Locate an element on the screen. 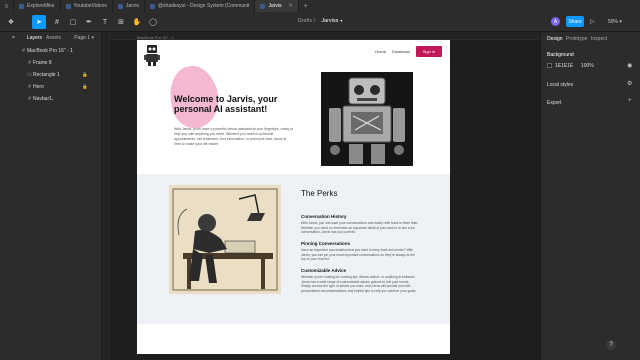 This screenshot has height=360, width=640. navbar: Home Download Sign in is located at coordinates (408, 51).